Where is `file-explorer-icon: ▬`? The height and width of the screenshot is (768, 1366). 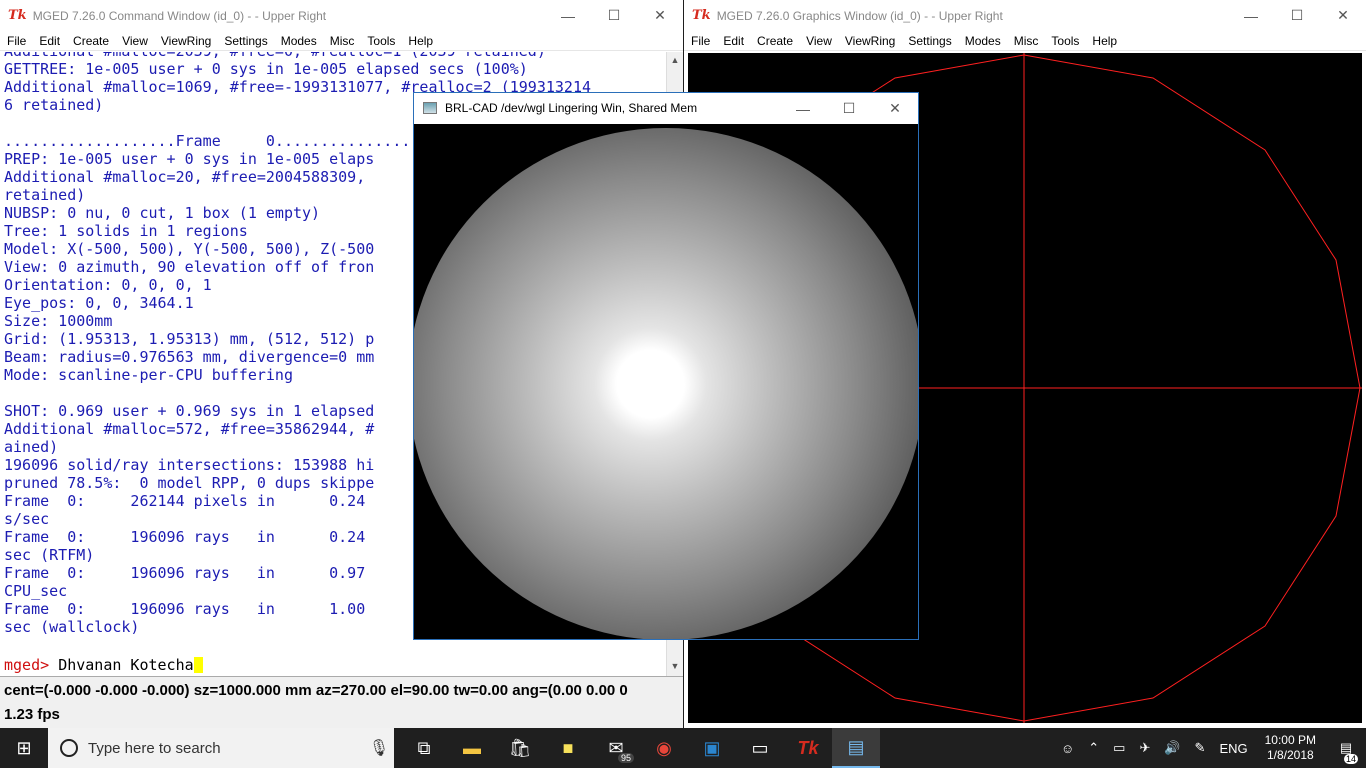 file-explorer-icon: ▬ is located at coordinates (472, 748).